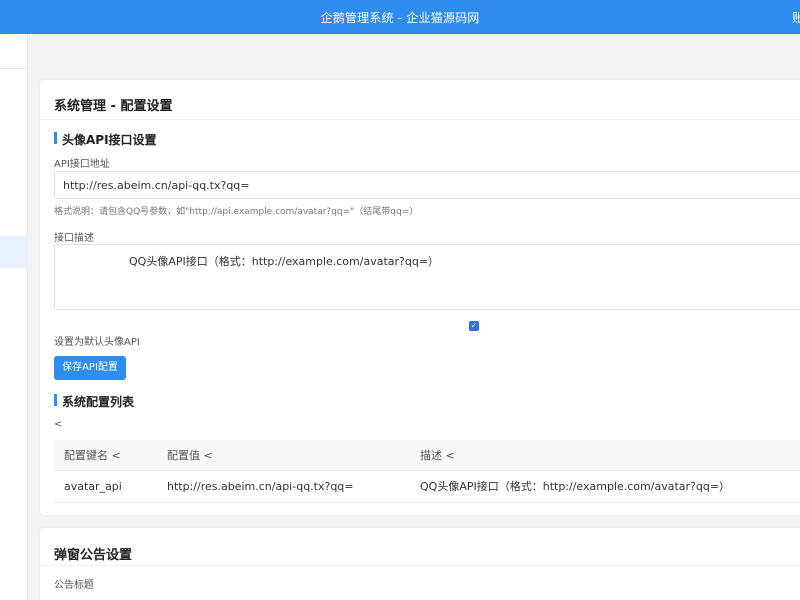 This screenshot has width=800, height=600. Describe the element at coordinates (93, 486) in the screenshot. I see `table-cell-key: avatar_api` at that location.